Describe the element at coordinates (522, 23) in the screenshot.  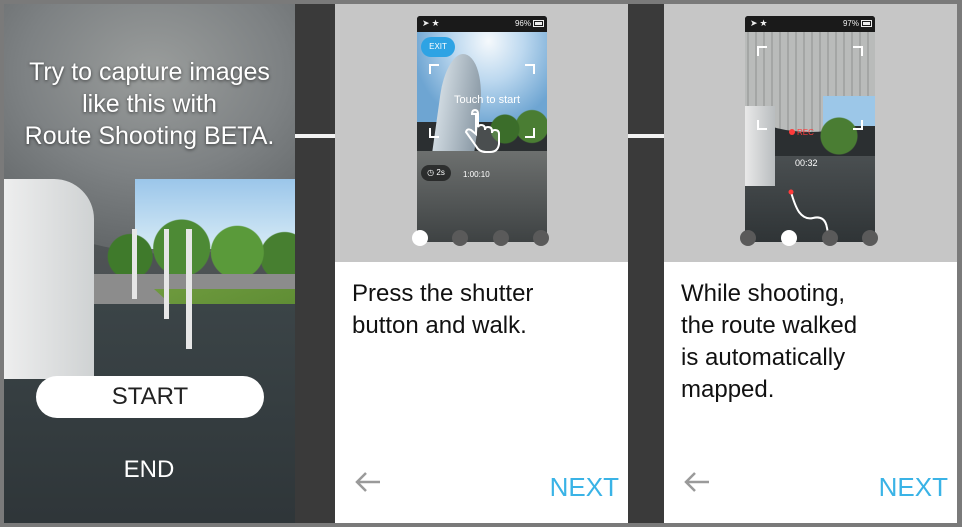
I see `battery-percent: 96%` at that location.